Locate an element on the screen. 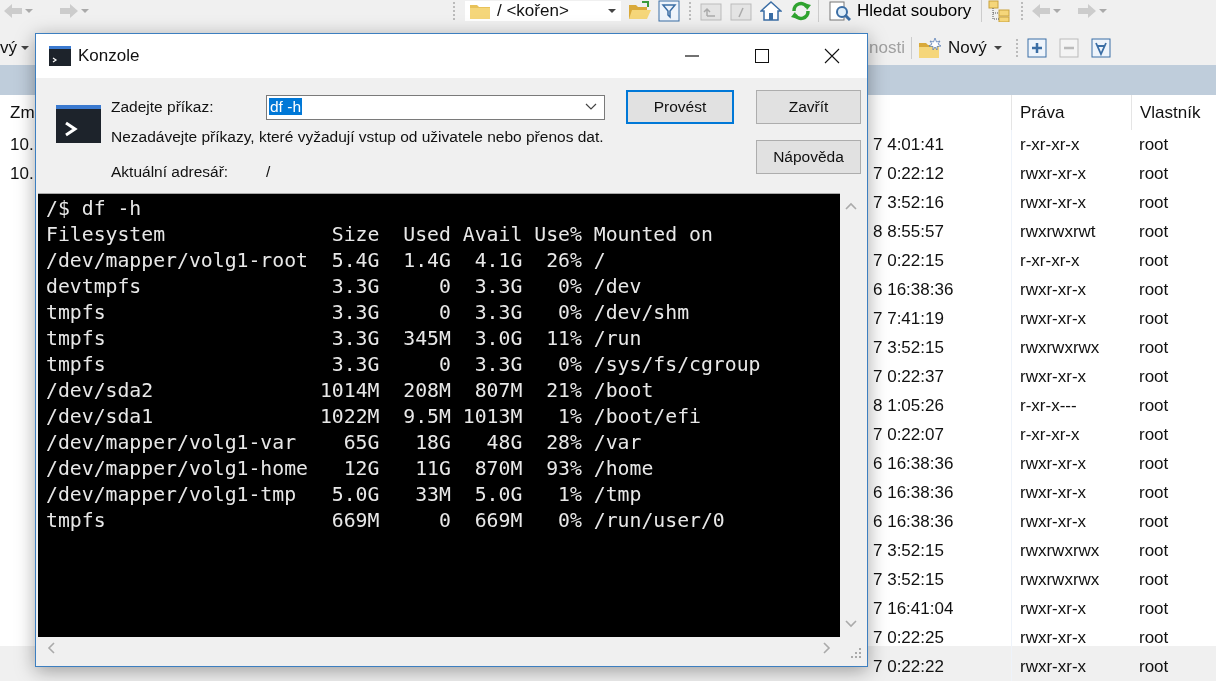  find-files-button: Hledat soubory is located at coordinates (900, 11).